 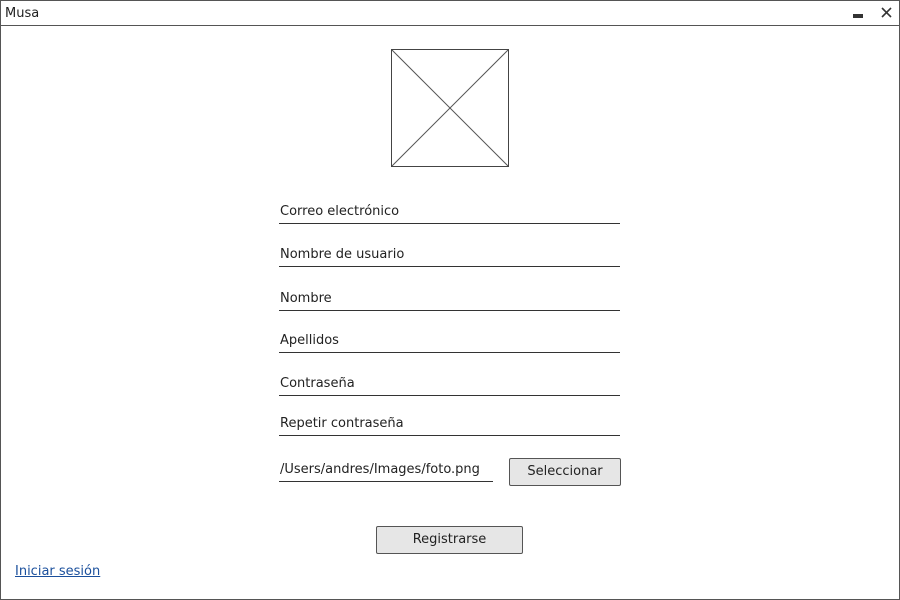 What do you see at coordinates (380, 469) in the screenshot?
I see `photo-path-value: /Users/andres/Images/foto.png` at bounding box center [380, 469].